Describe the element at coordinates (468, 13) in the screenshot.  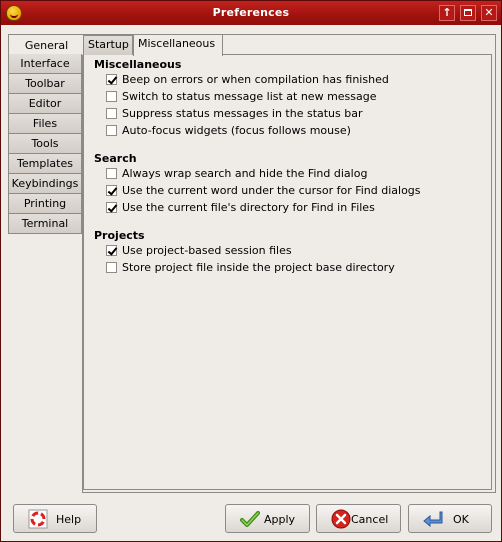
I see `maximize-icon` at that location.